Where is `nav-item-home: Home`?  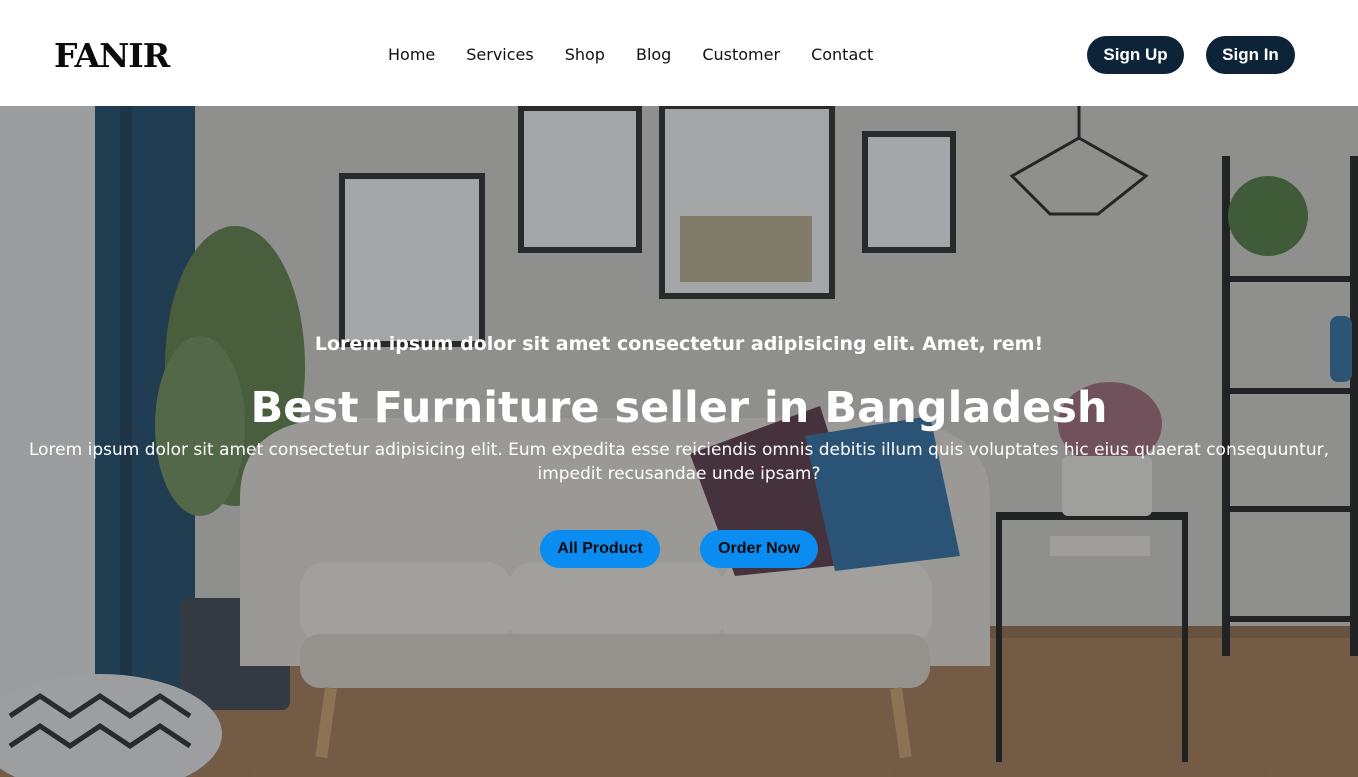
nav-item-home: Home is located at coordinates (411, 55).